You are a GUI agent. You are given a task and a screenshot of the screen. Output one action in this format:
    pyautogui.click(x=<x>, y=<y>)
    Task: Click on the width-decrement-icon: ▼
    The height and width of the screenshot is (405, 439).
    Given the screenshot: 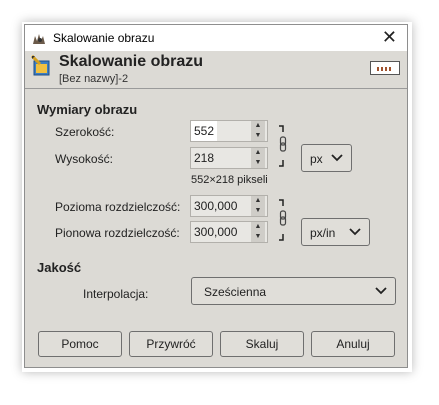 What is the action you would take?
    pyautogui.click(x=258, y=136)
    